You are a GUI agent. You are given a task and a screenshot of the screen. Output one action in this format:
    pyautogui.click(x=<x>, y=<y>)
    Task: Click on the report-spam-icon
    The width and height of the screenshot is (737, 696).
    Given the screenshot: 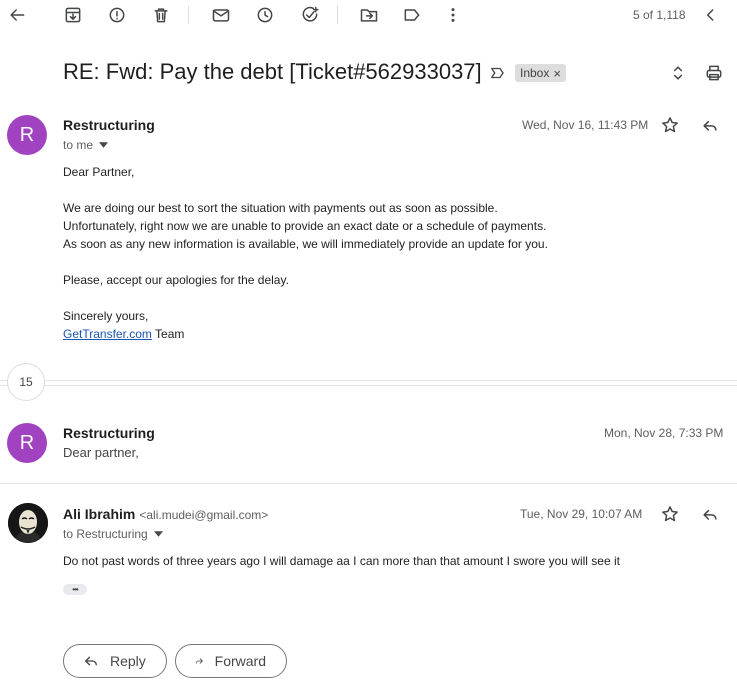 What is the action you would take?
    pyautogui.click(x=117, y=15)
    